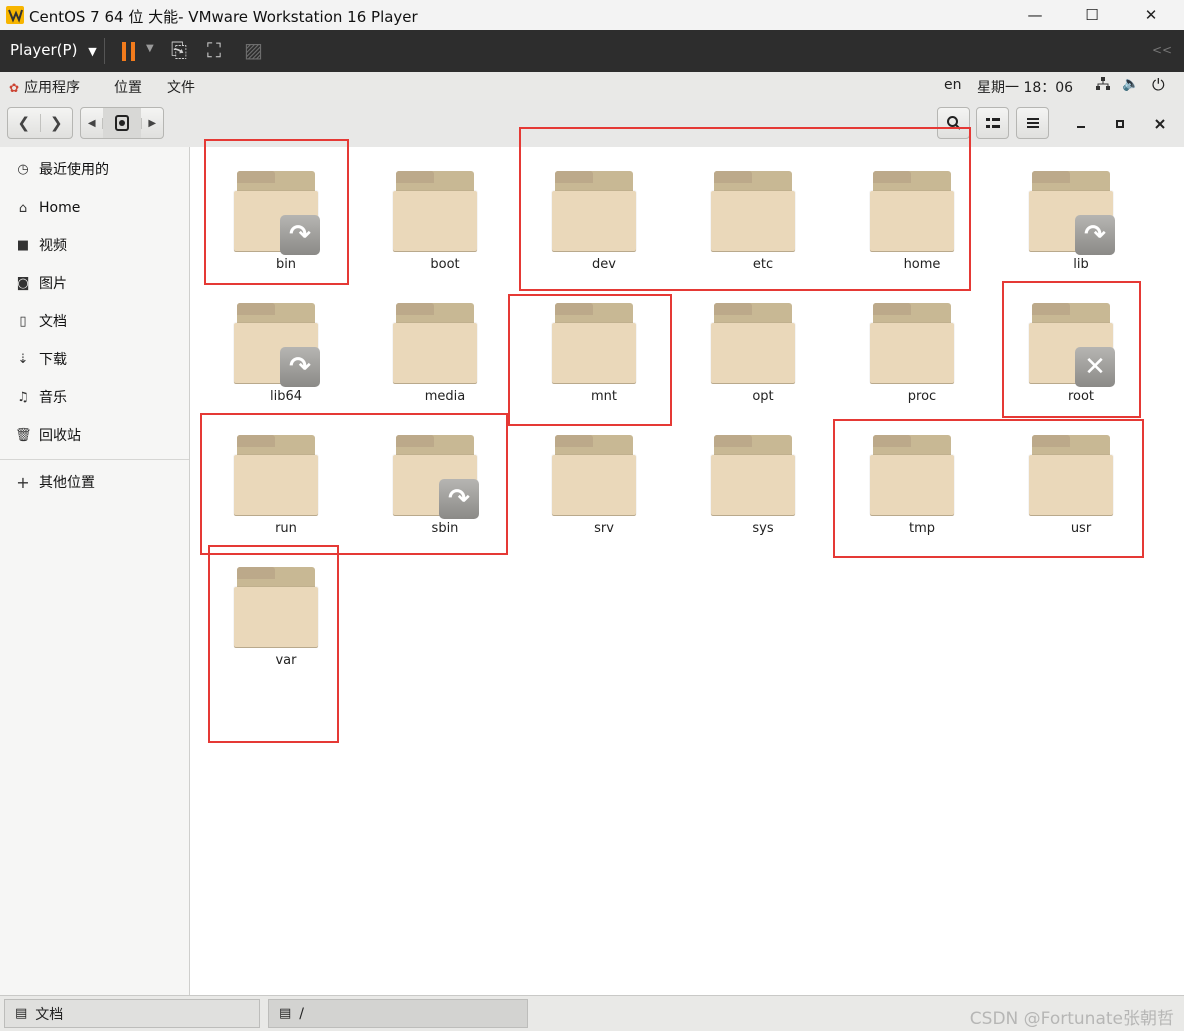 The image size is (1184, 1031). I want to click on back-forward-group: ❮ ❯, so click(40, 123).